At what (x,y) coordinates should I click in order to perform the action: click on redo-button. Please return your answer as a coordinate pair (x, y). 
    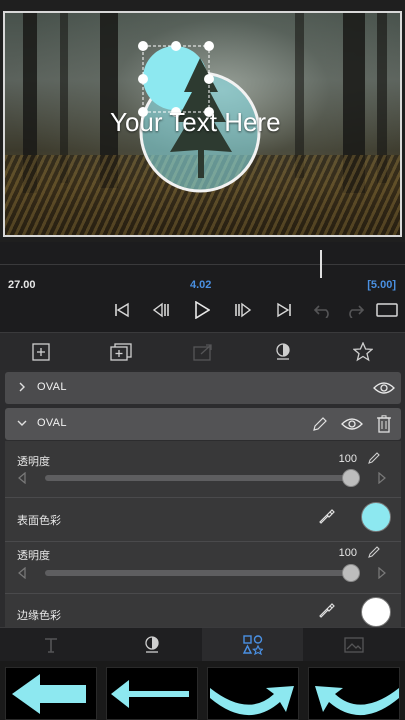
    Looking at the image, I should click on (355, 310).